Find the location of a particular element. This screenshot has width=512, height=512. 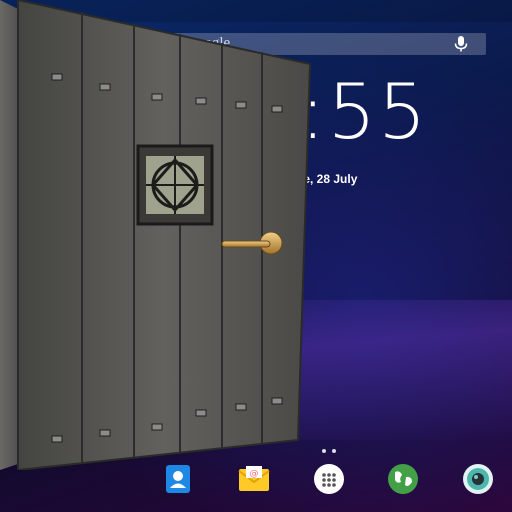

contacts-icon is located at coordinates (178, 479).